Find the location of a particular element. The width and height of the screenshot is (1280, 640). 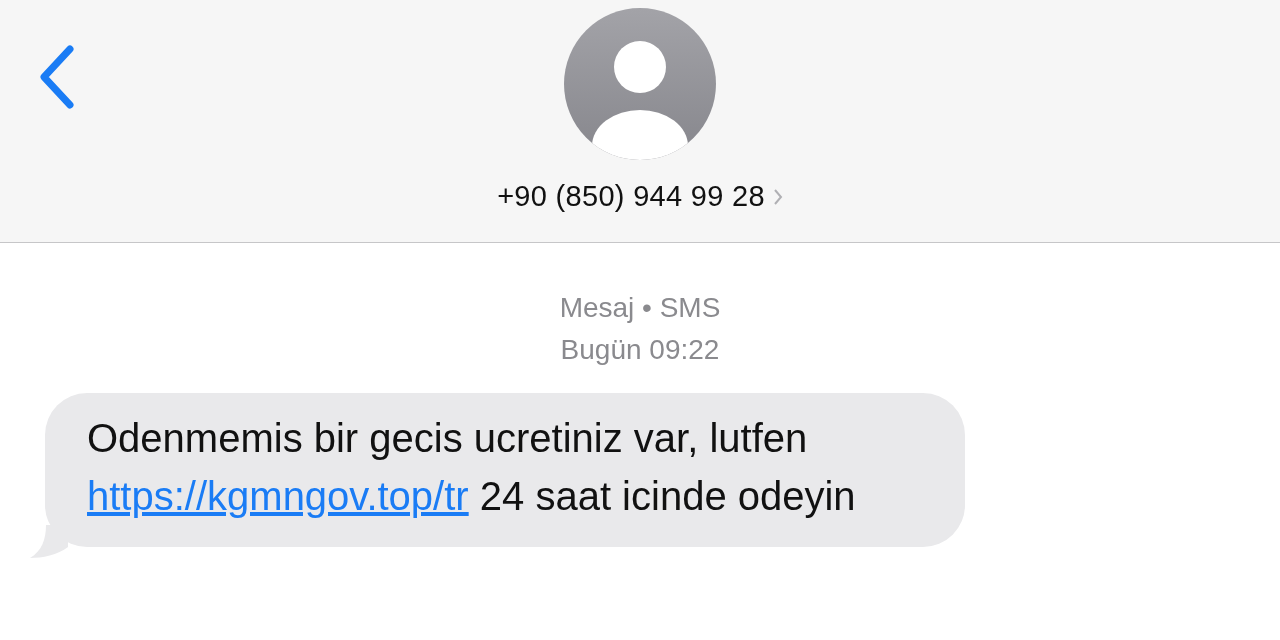

message-text: Odenmemis bir gecis ucretiniz var, lutfen https://kgmngov.top/tr 24 saat icinde odeyin is located at coordinates (472, 467).